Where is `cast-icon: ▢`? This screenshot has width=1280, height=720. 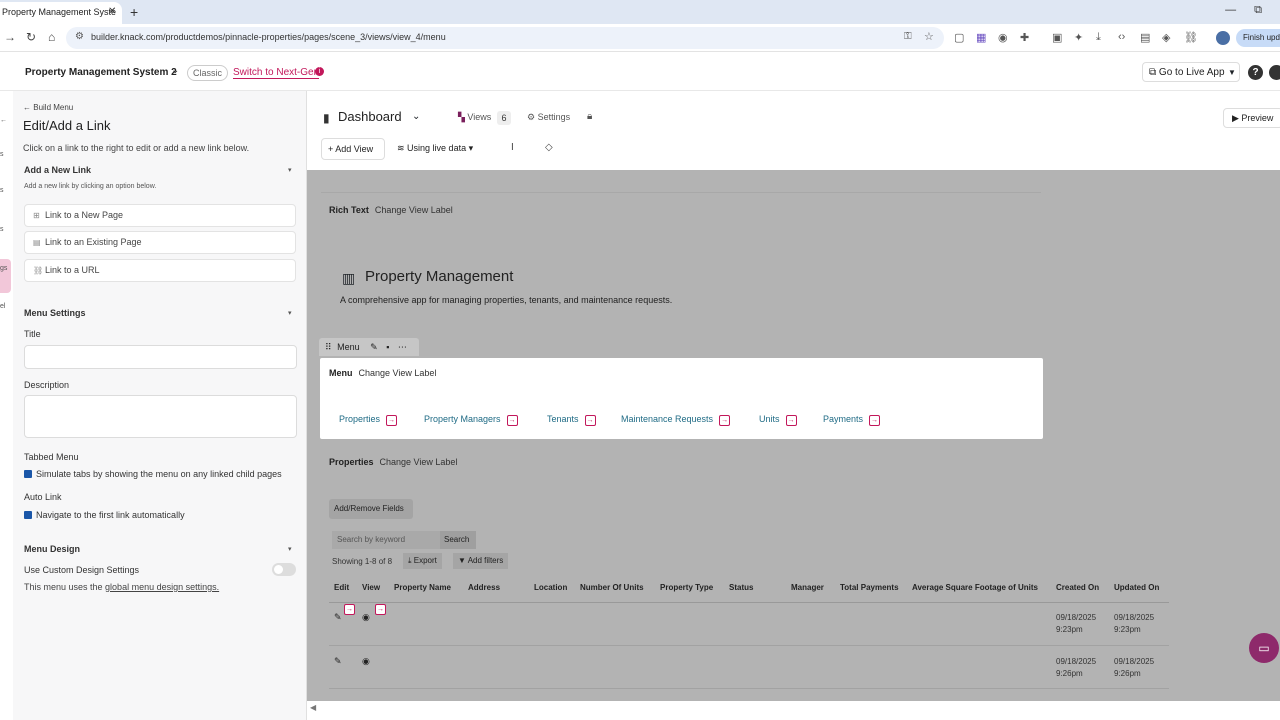
cast-icon: ▢ is located at coordinates (959, 37).